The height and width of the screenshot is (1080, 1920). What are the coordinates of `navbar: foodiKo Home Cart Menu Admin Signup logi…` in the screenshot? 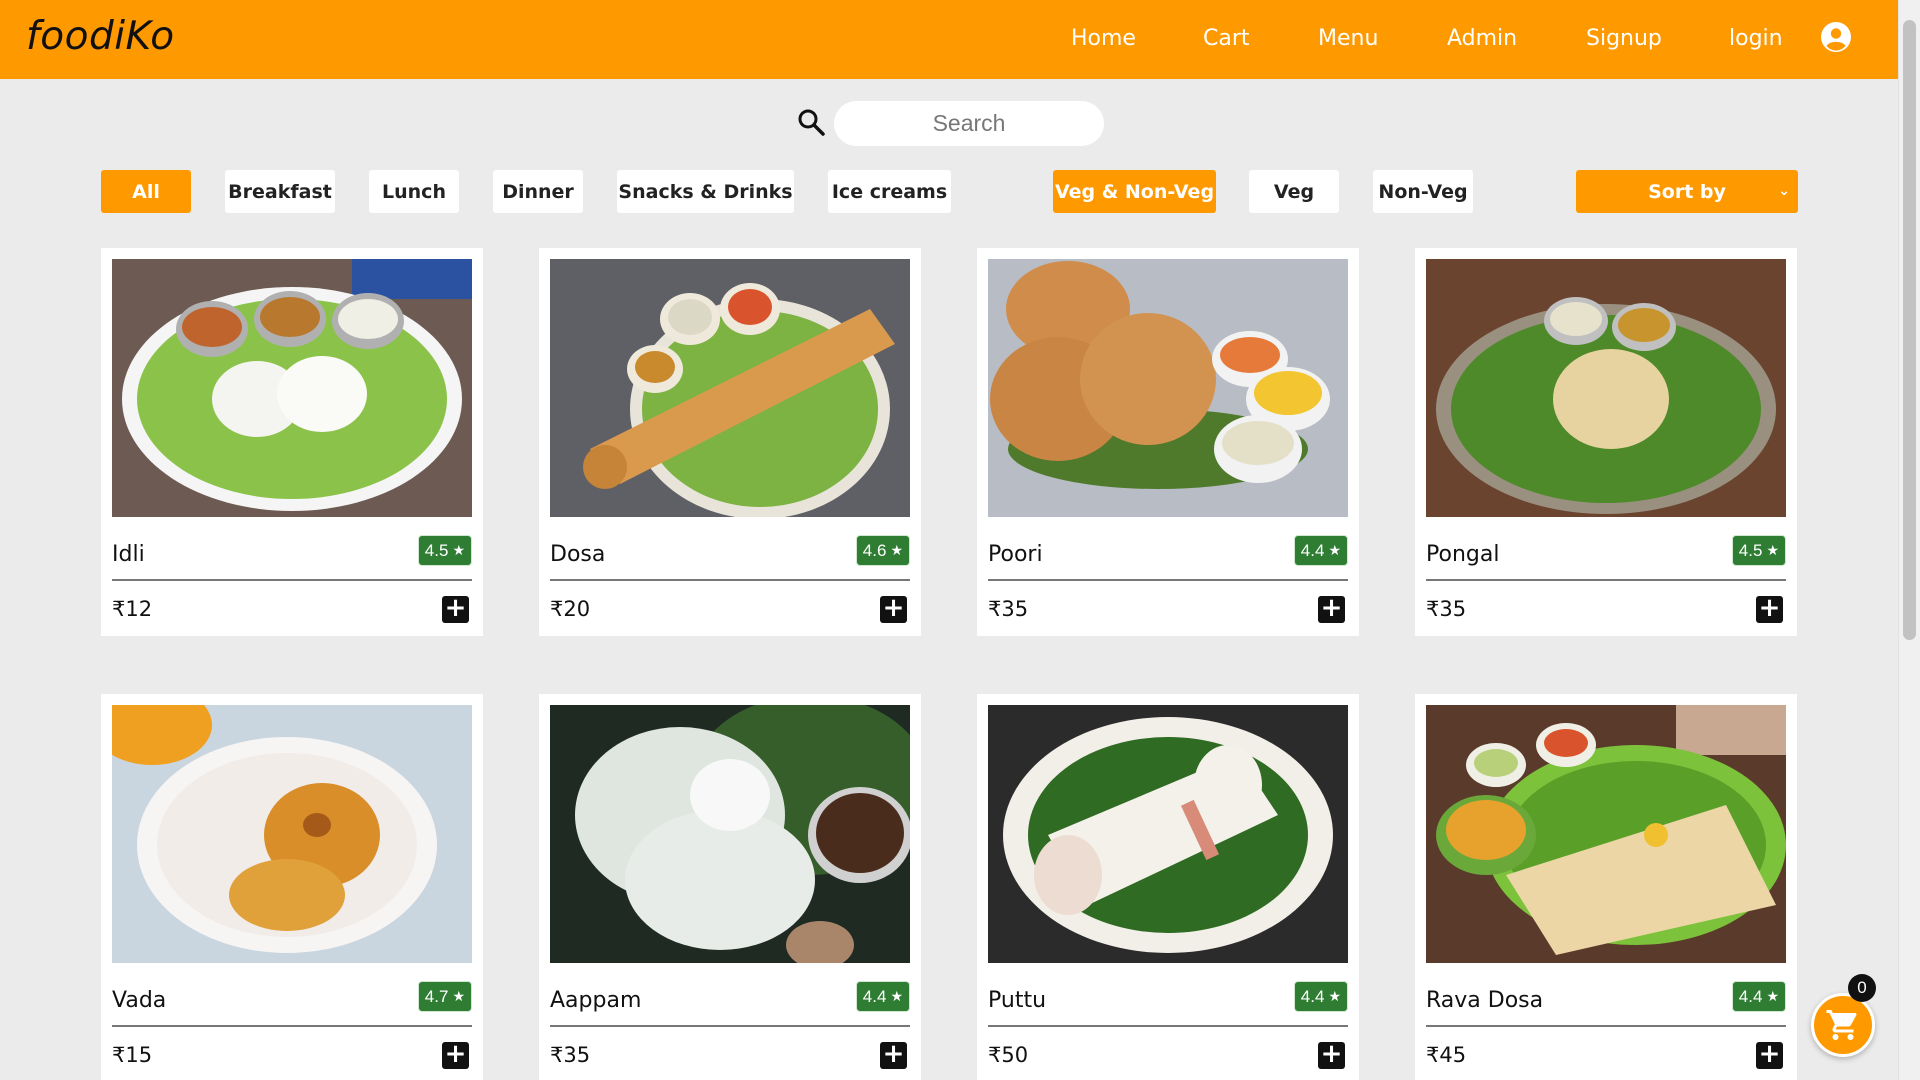 It's located at (949, 39).